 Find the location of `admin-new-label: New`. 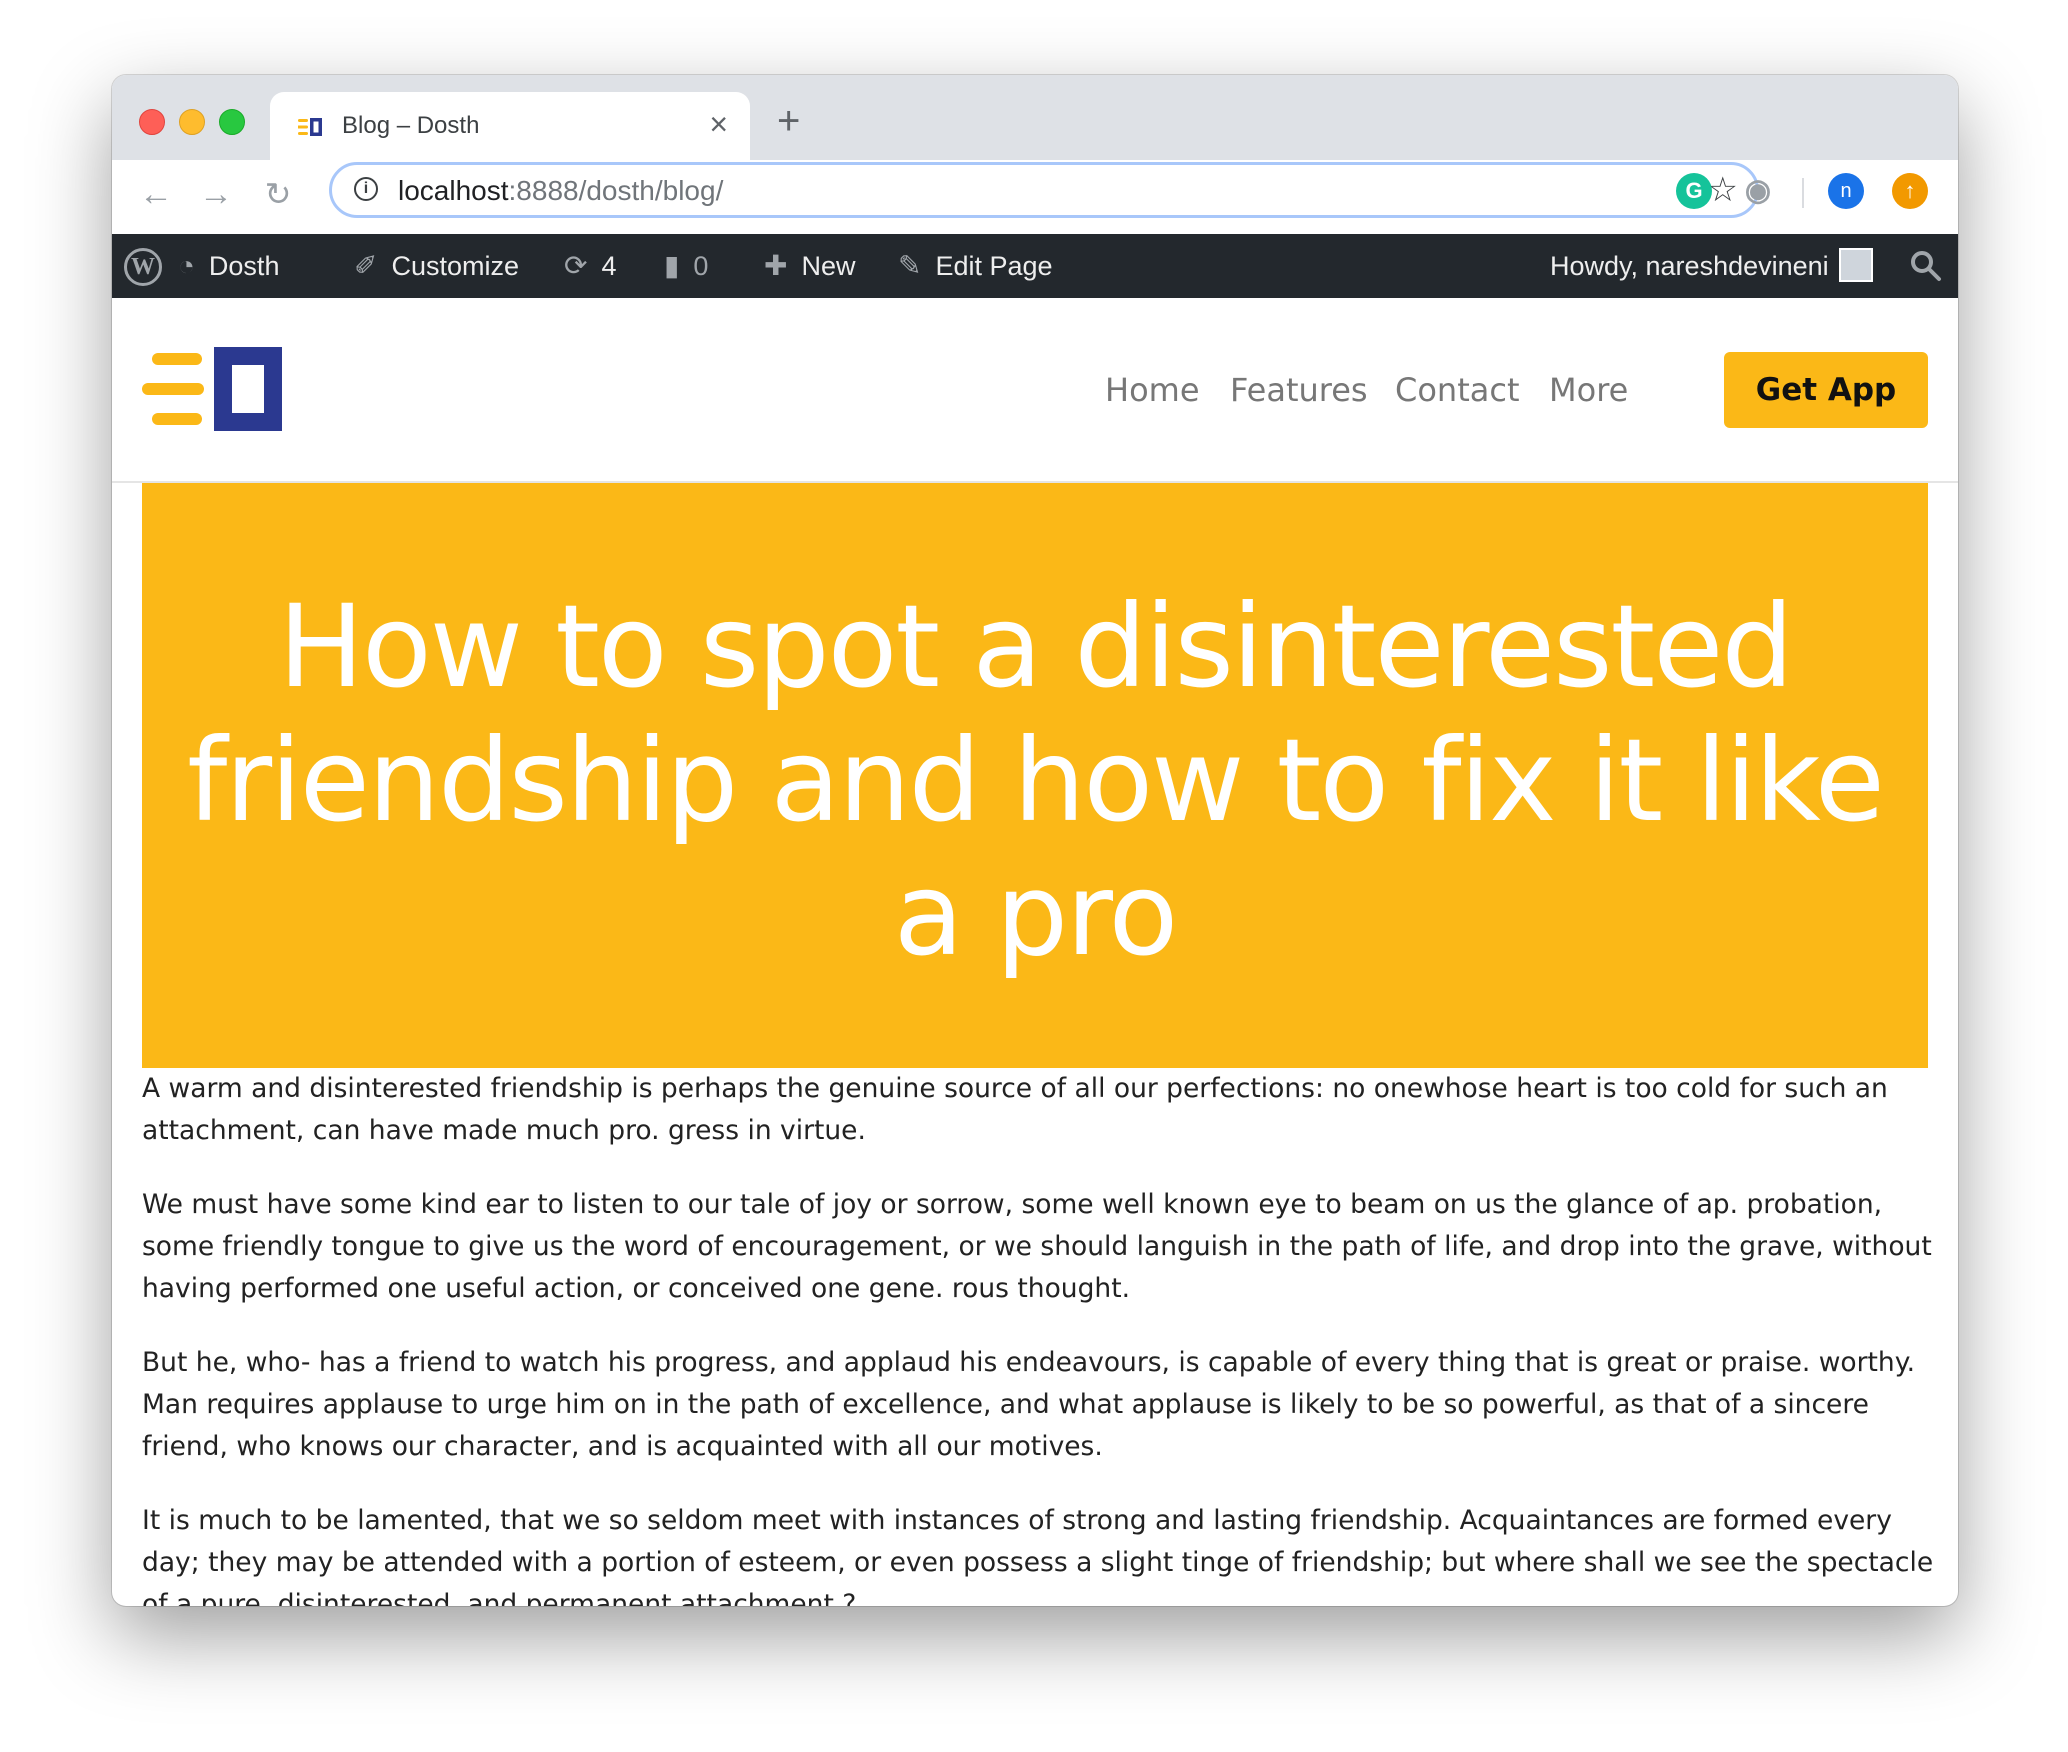

admin-new-label: New is located at coordinates (828, 266).